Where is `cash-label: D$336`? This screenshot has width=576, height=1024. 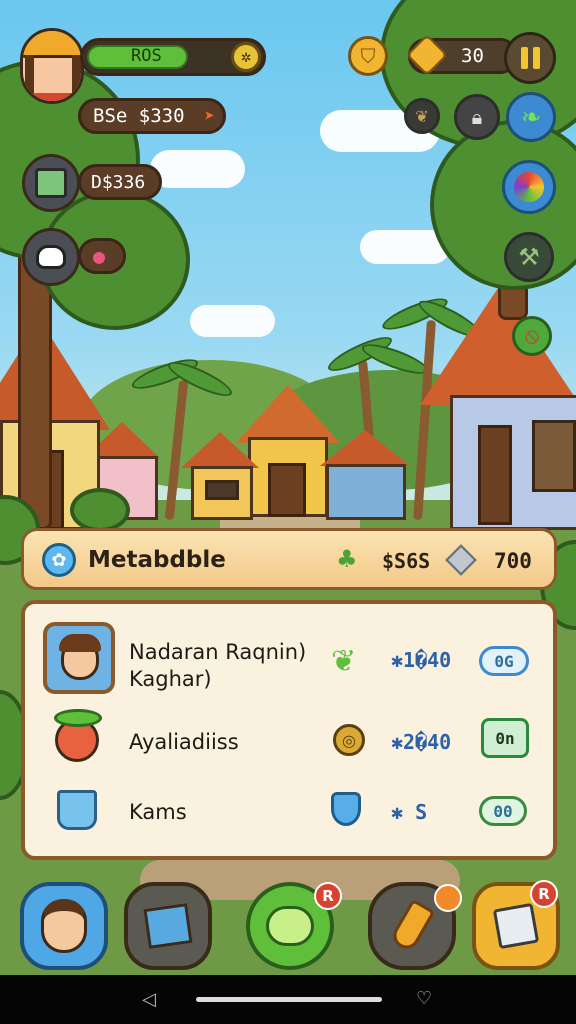 cash-label: D$336 is located at coordinates (118, 182).